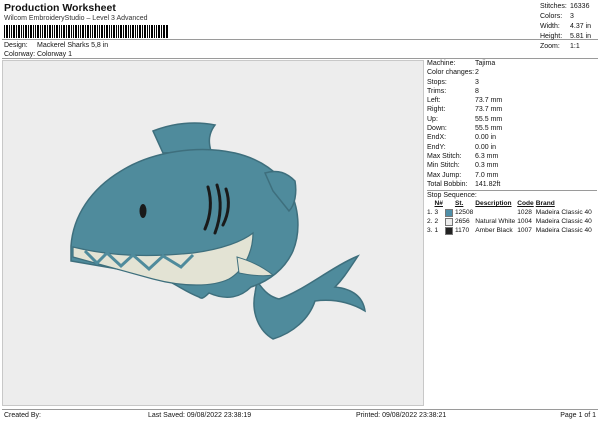 The height and width of the screenshot is (424, 600). Describe the element at coordinates (16, 45) in the screenshot. I see `design-label: Design:` at that location.